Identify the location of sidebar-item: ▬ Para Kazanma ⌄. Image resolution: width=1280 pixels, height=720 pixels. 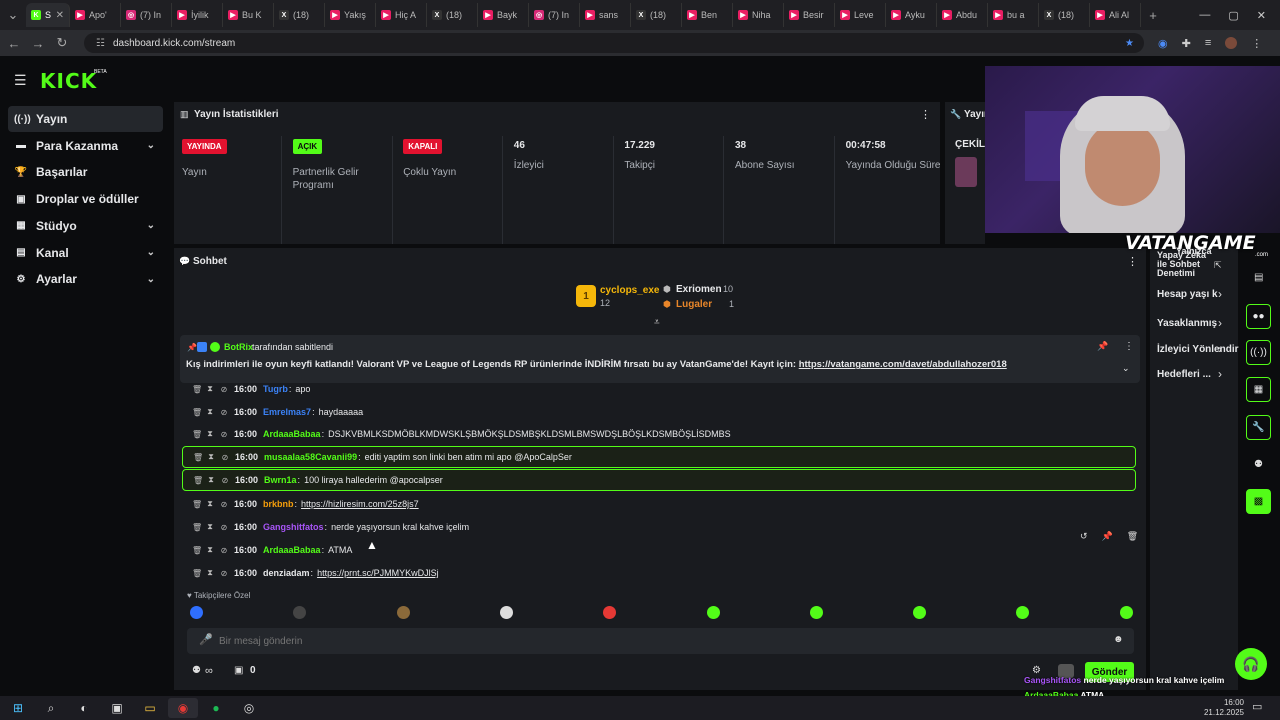
(85, 146).